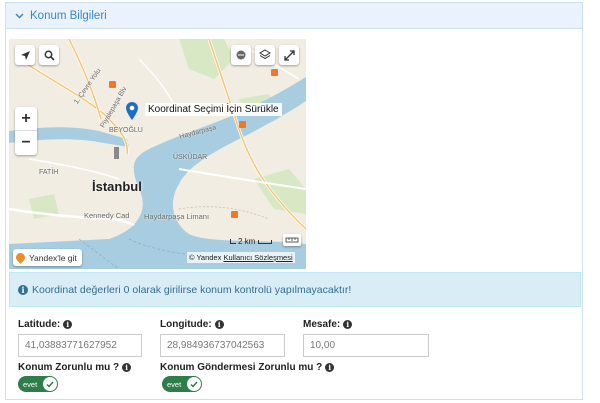  What do you see at coordinates (69, 367) in the screenshot?
I see `location-required-label-text: Konum Zorunlu mu ?` at bounding box center [69, 367].